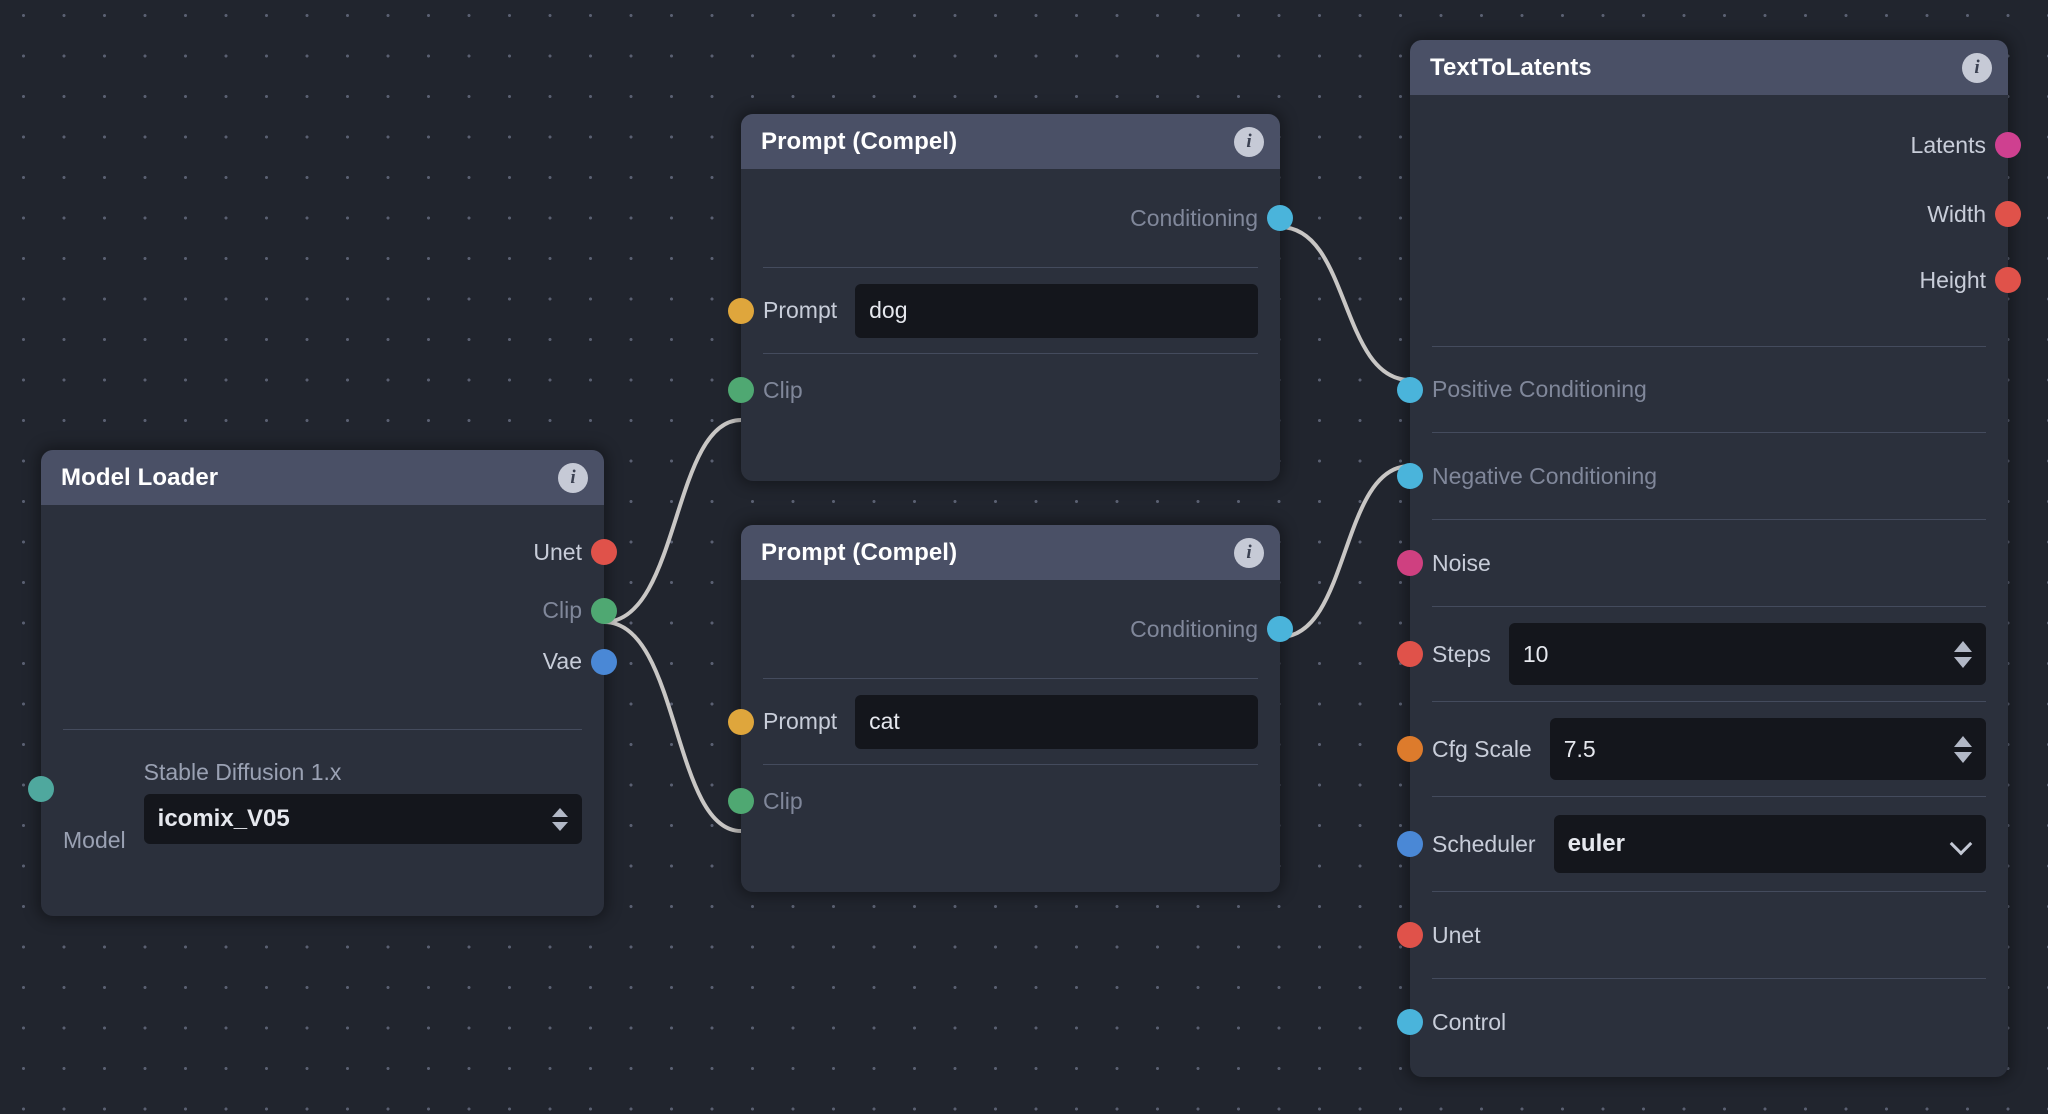 This screenshot has height=1114, width=2048. I want to click on input-label-positive-conditioning: Positive Conditioning, so click(1539, 389).